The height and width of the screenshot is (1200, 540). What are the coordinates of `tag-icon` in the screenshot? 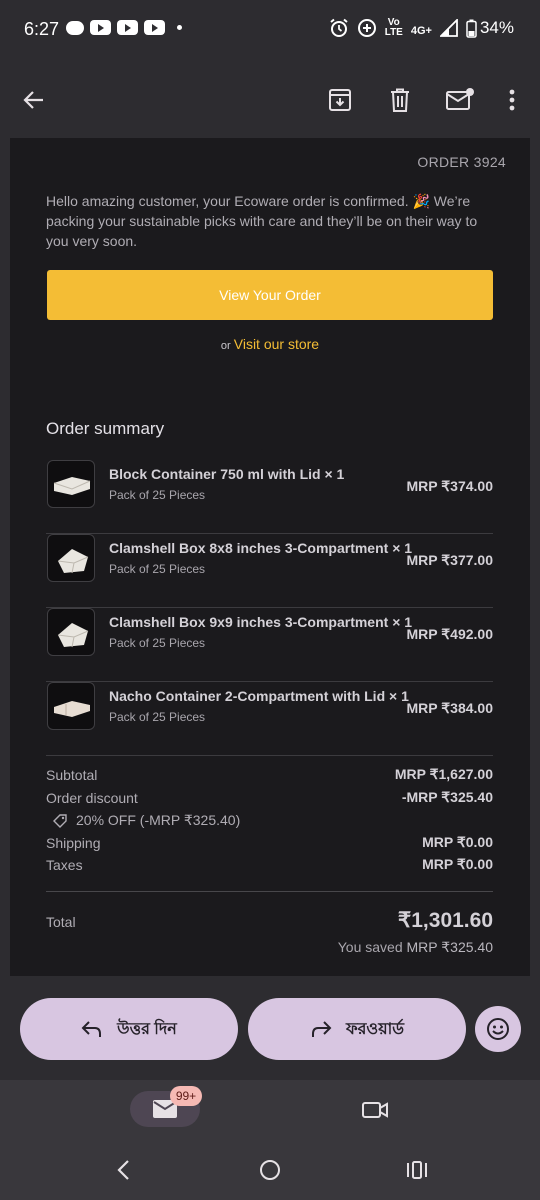 It's located at (60, 820).